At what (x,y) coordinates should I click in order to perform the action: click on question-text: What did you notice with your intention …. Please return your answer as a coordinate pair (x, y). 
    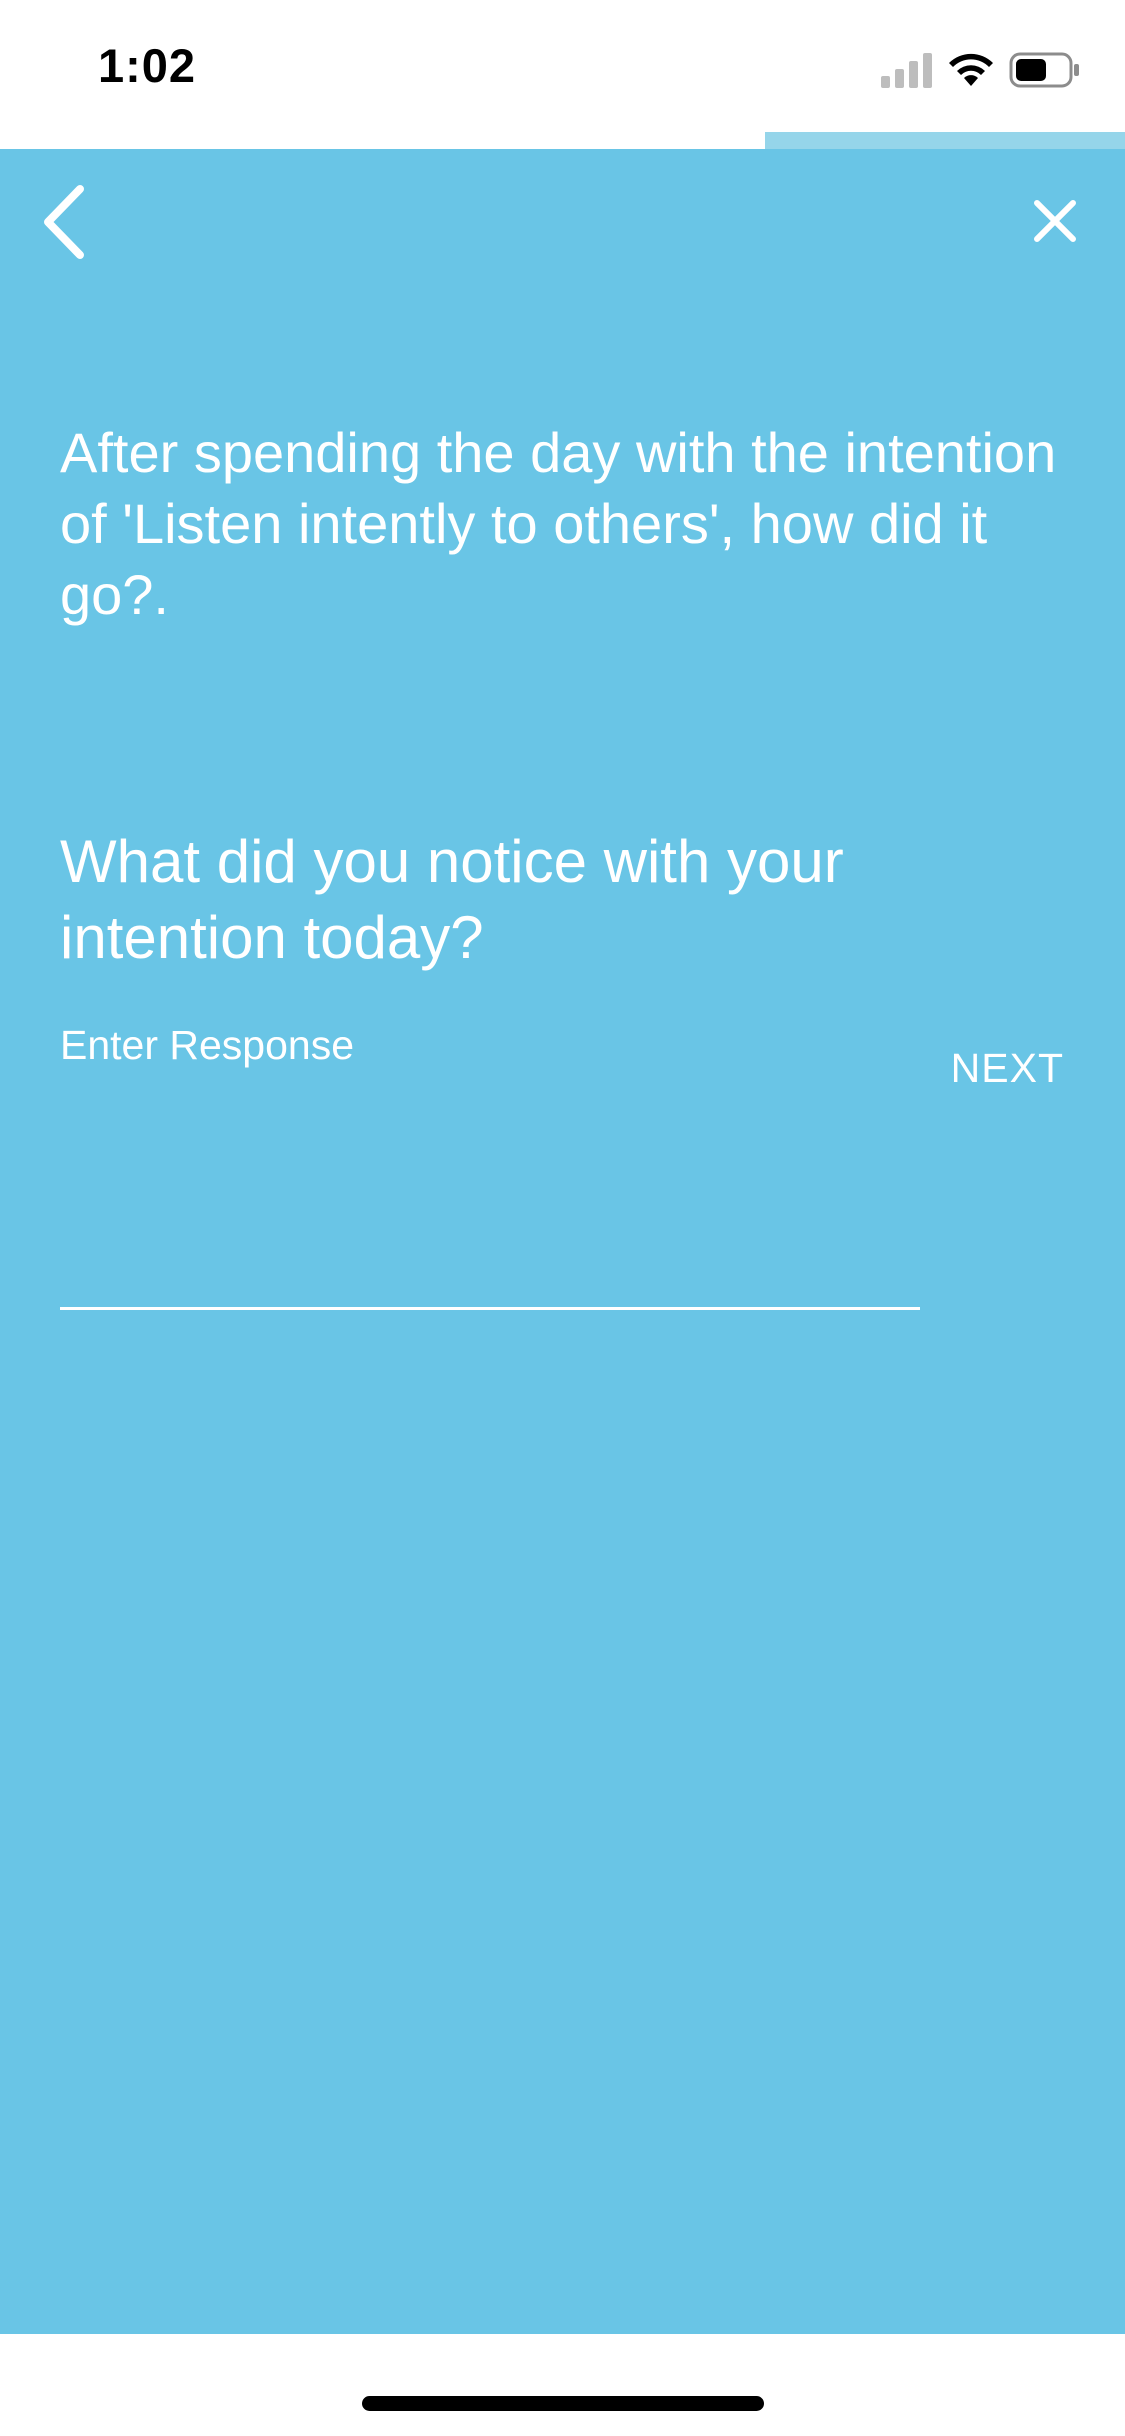
    Looking at the image, I should click on (452, 899).